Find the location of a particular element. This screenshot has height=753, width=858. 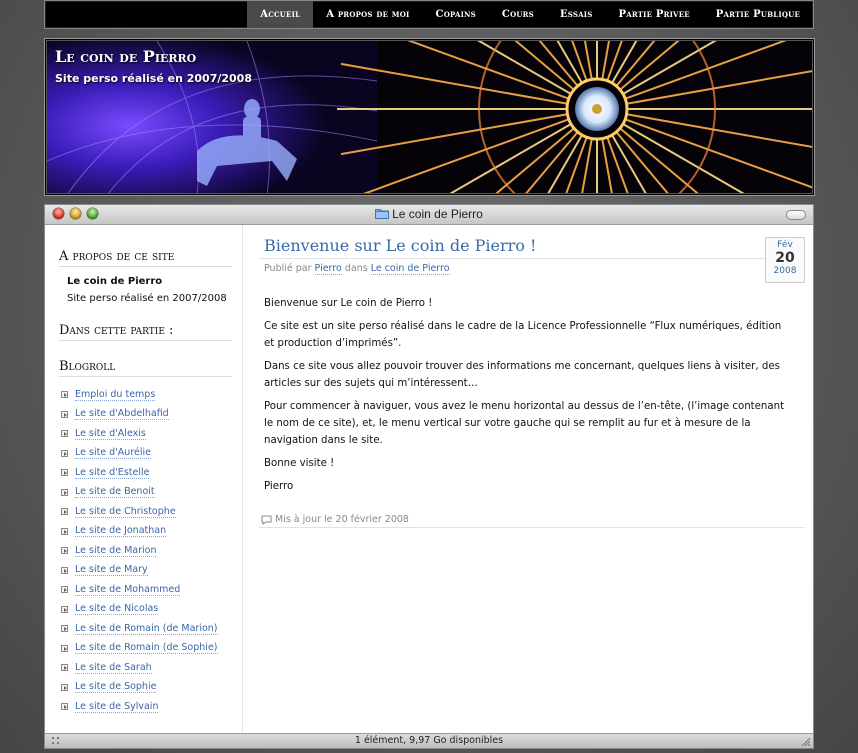

post-updated: Mis à jour le 20 février 2008 is located at coordinates (335, 519).